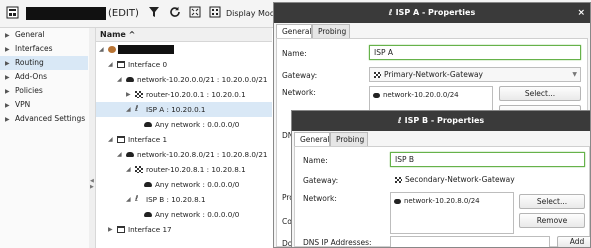 The image size is (591, 248). What do you see at coordinates (184, 109) in the screenshot?
I see `tree-row-isp-a: ◢ ℓ ISP A : 10.20.0.1` at bounding box center [184, 109].